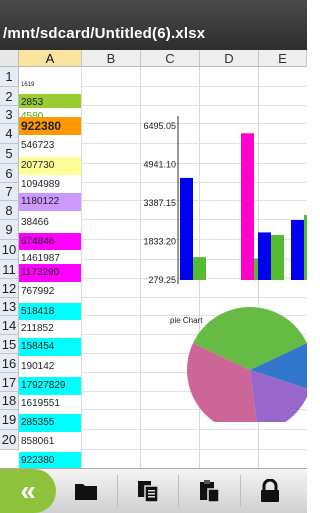 The height and width of the screenshot is (513, 320). Describe the element at coordinates (50, 460) in the screenshot. I see `cell-a20: 922380` at that location.